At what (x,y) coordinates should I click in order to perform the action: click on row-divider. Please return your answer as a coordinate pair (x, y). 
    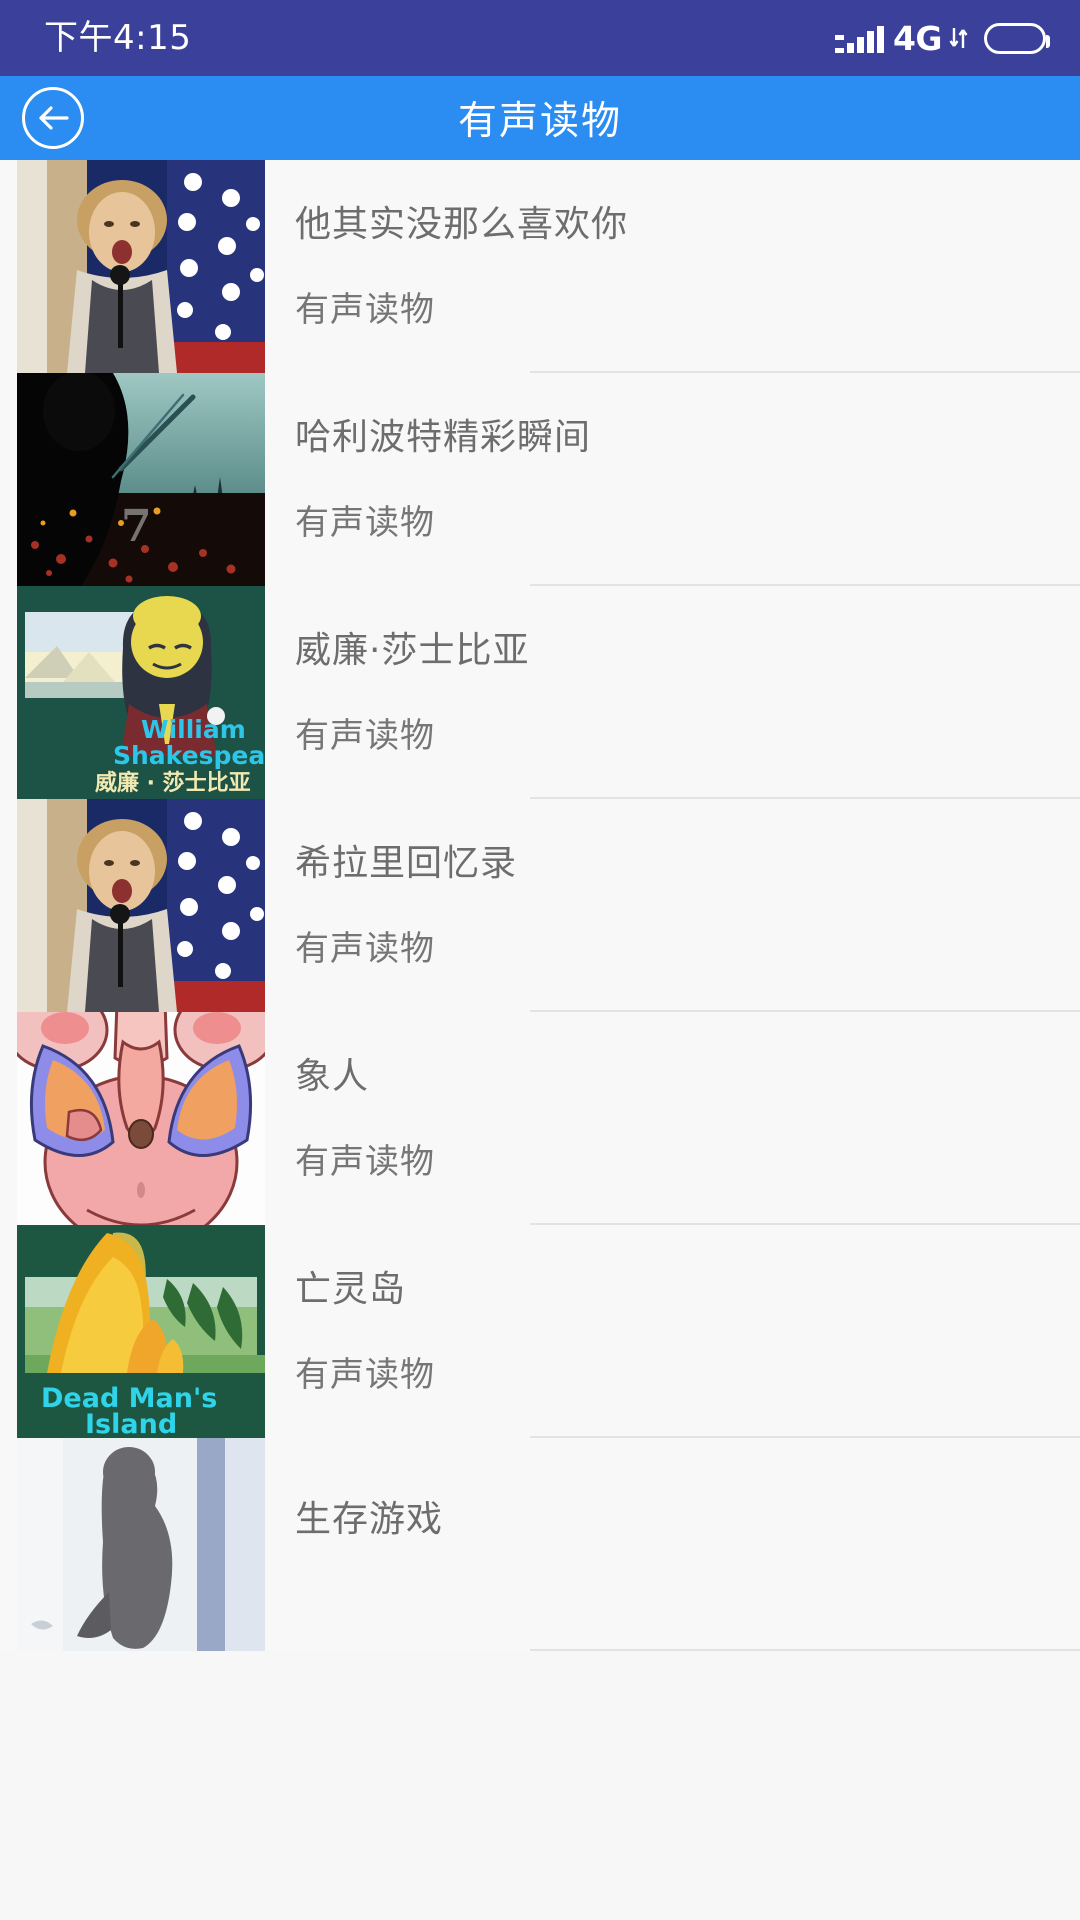
    Looking at the image, I should click on (805, 1650).